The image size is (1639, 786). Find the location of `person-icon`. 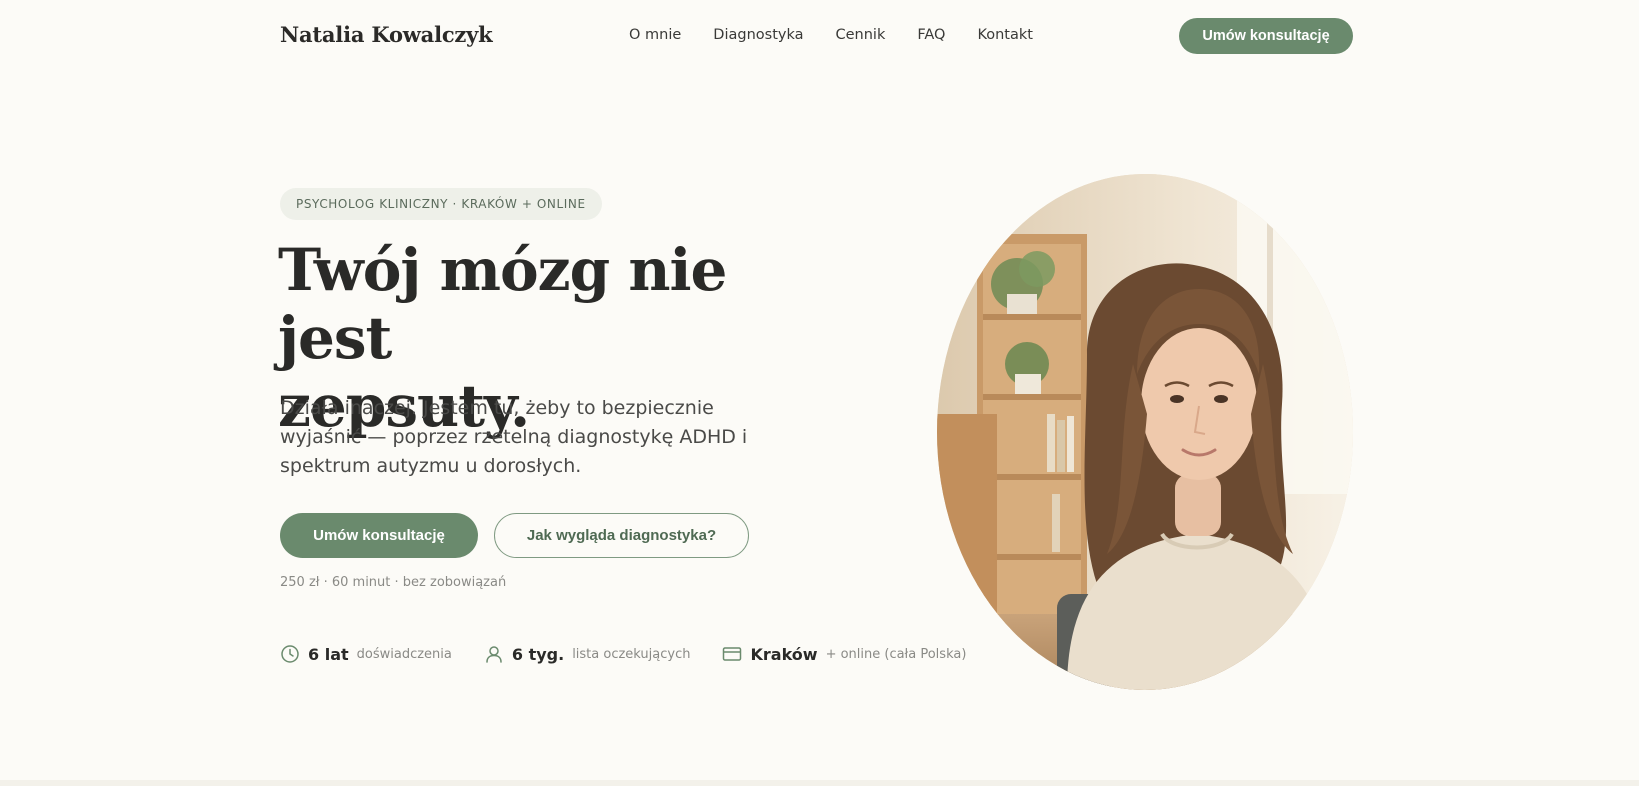

person-icon is located at coordinates (494, 654).